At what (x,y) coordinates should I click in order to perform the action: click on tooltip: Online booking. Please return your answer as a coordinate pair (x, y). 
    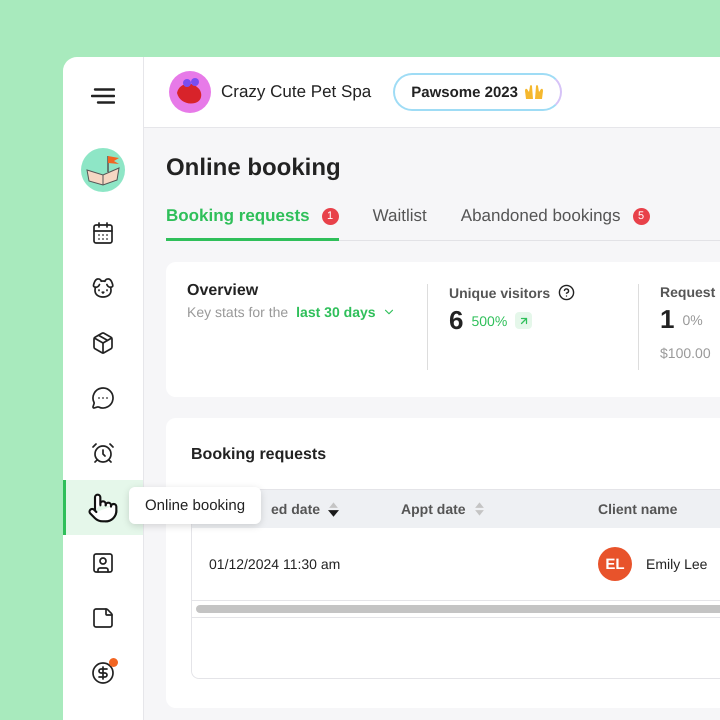
    Looking at the image, I should click on (195, 505).